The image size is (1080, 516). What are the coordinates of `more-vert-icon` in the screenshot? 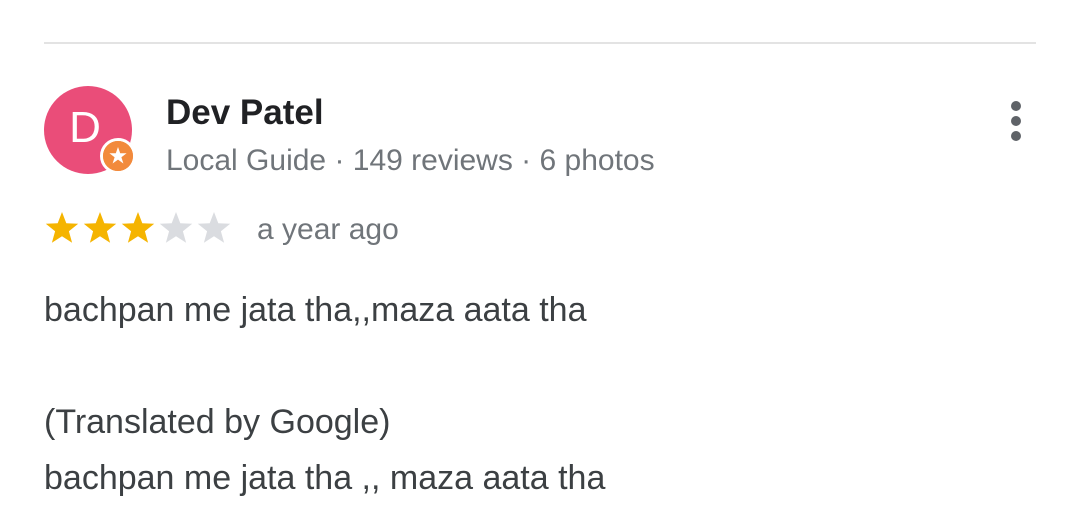 It's located at (1016, 121).